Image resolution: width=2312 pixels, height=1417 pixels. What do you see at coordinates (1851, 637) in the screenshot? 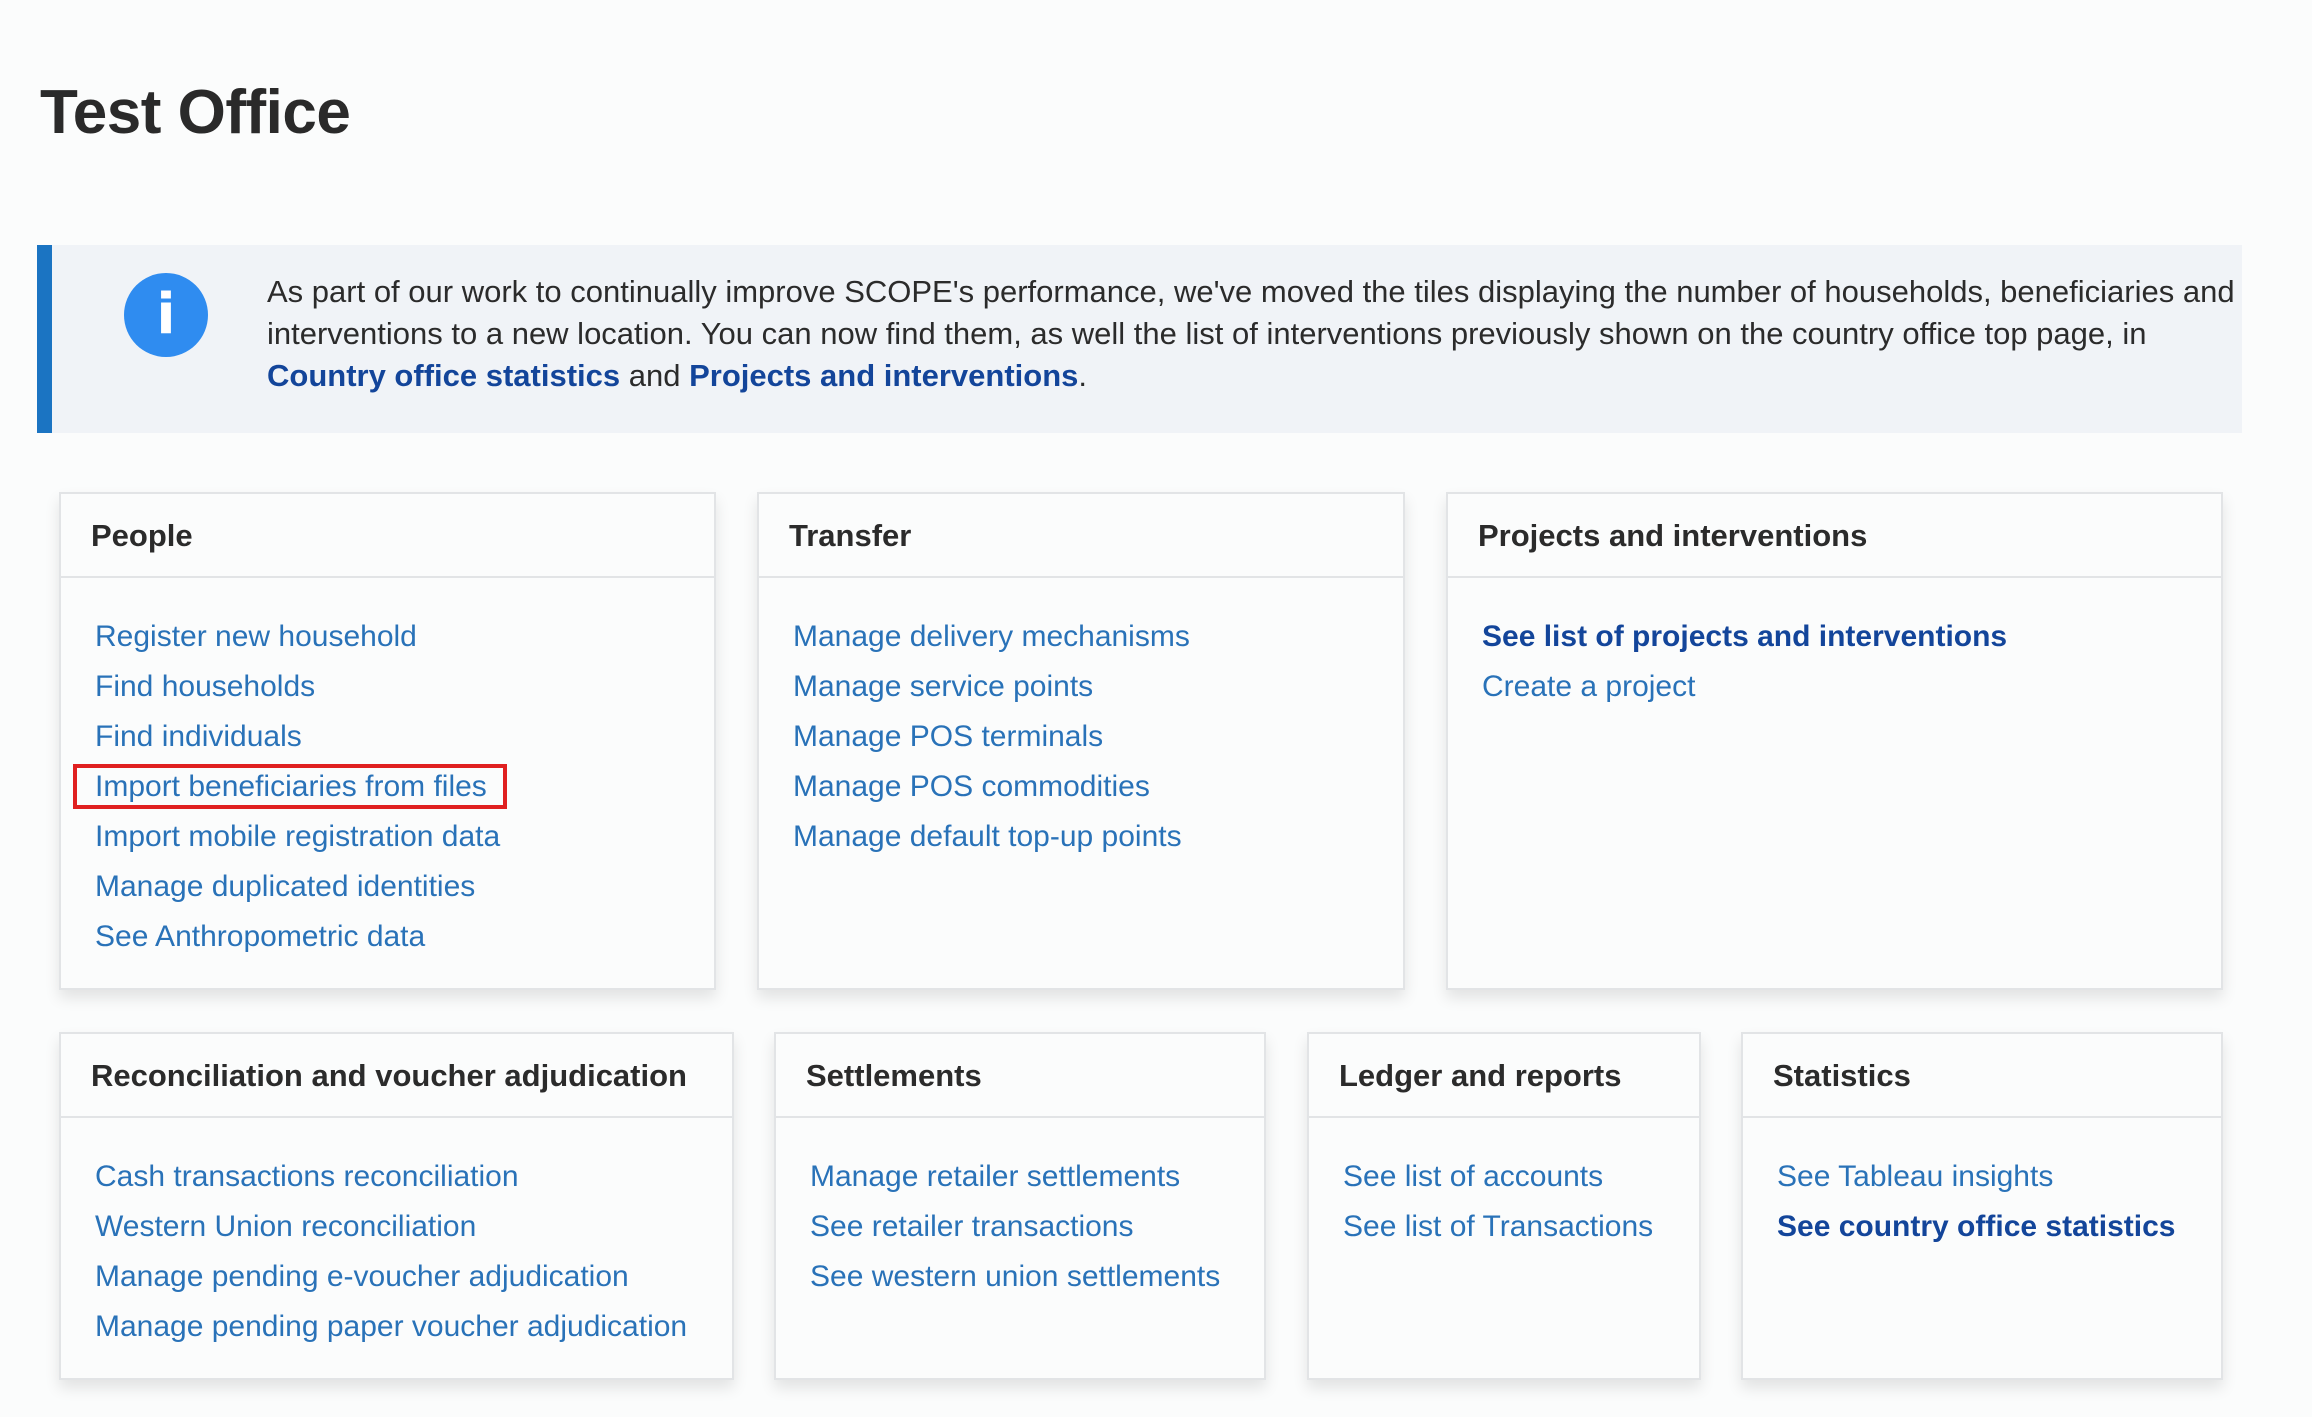
I see `see-list-of-projects-link: See list of projects and interventions` at bounding box center [1851, 637].